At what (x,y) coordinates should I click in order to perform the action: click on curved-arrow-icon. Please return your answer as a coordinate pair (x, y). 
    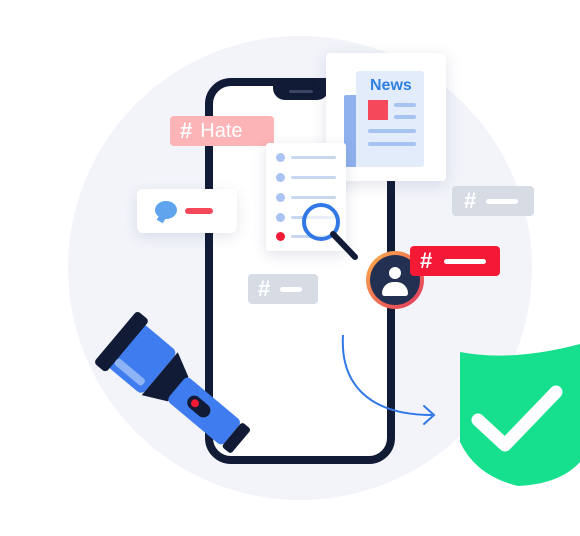
    Looking at the image, I should click on (388, 379).